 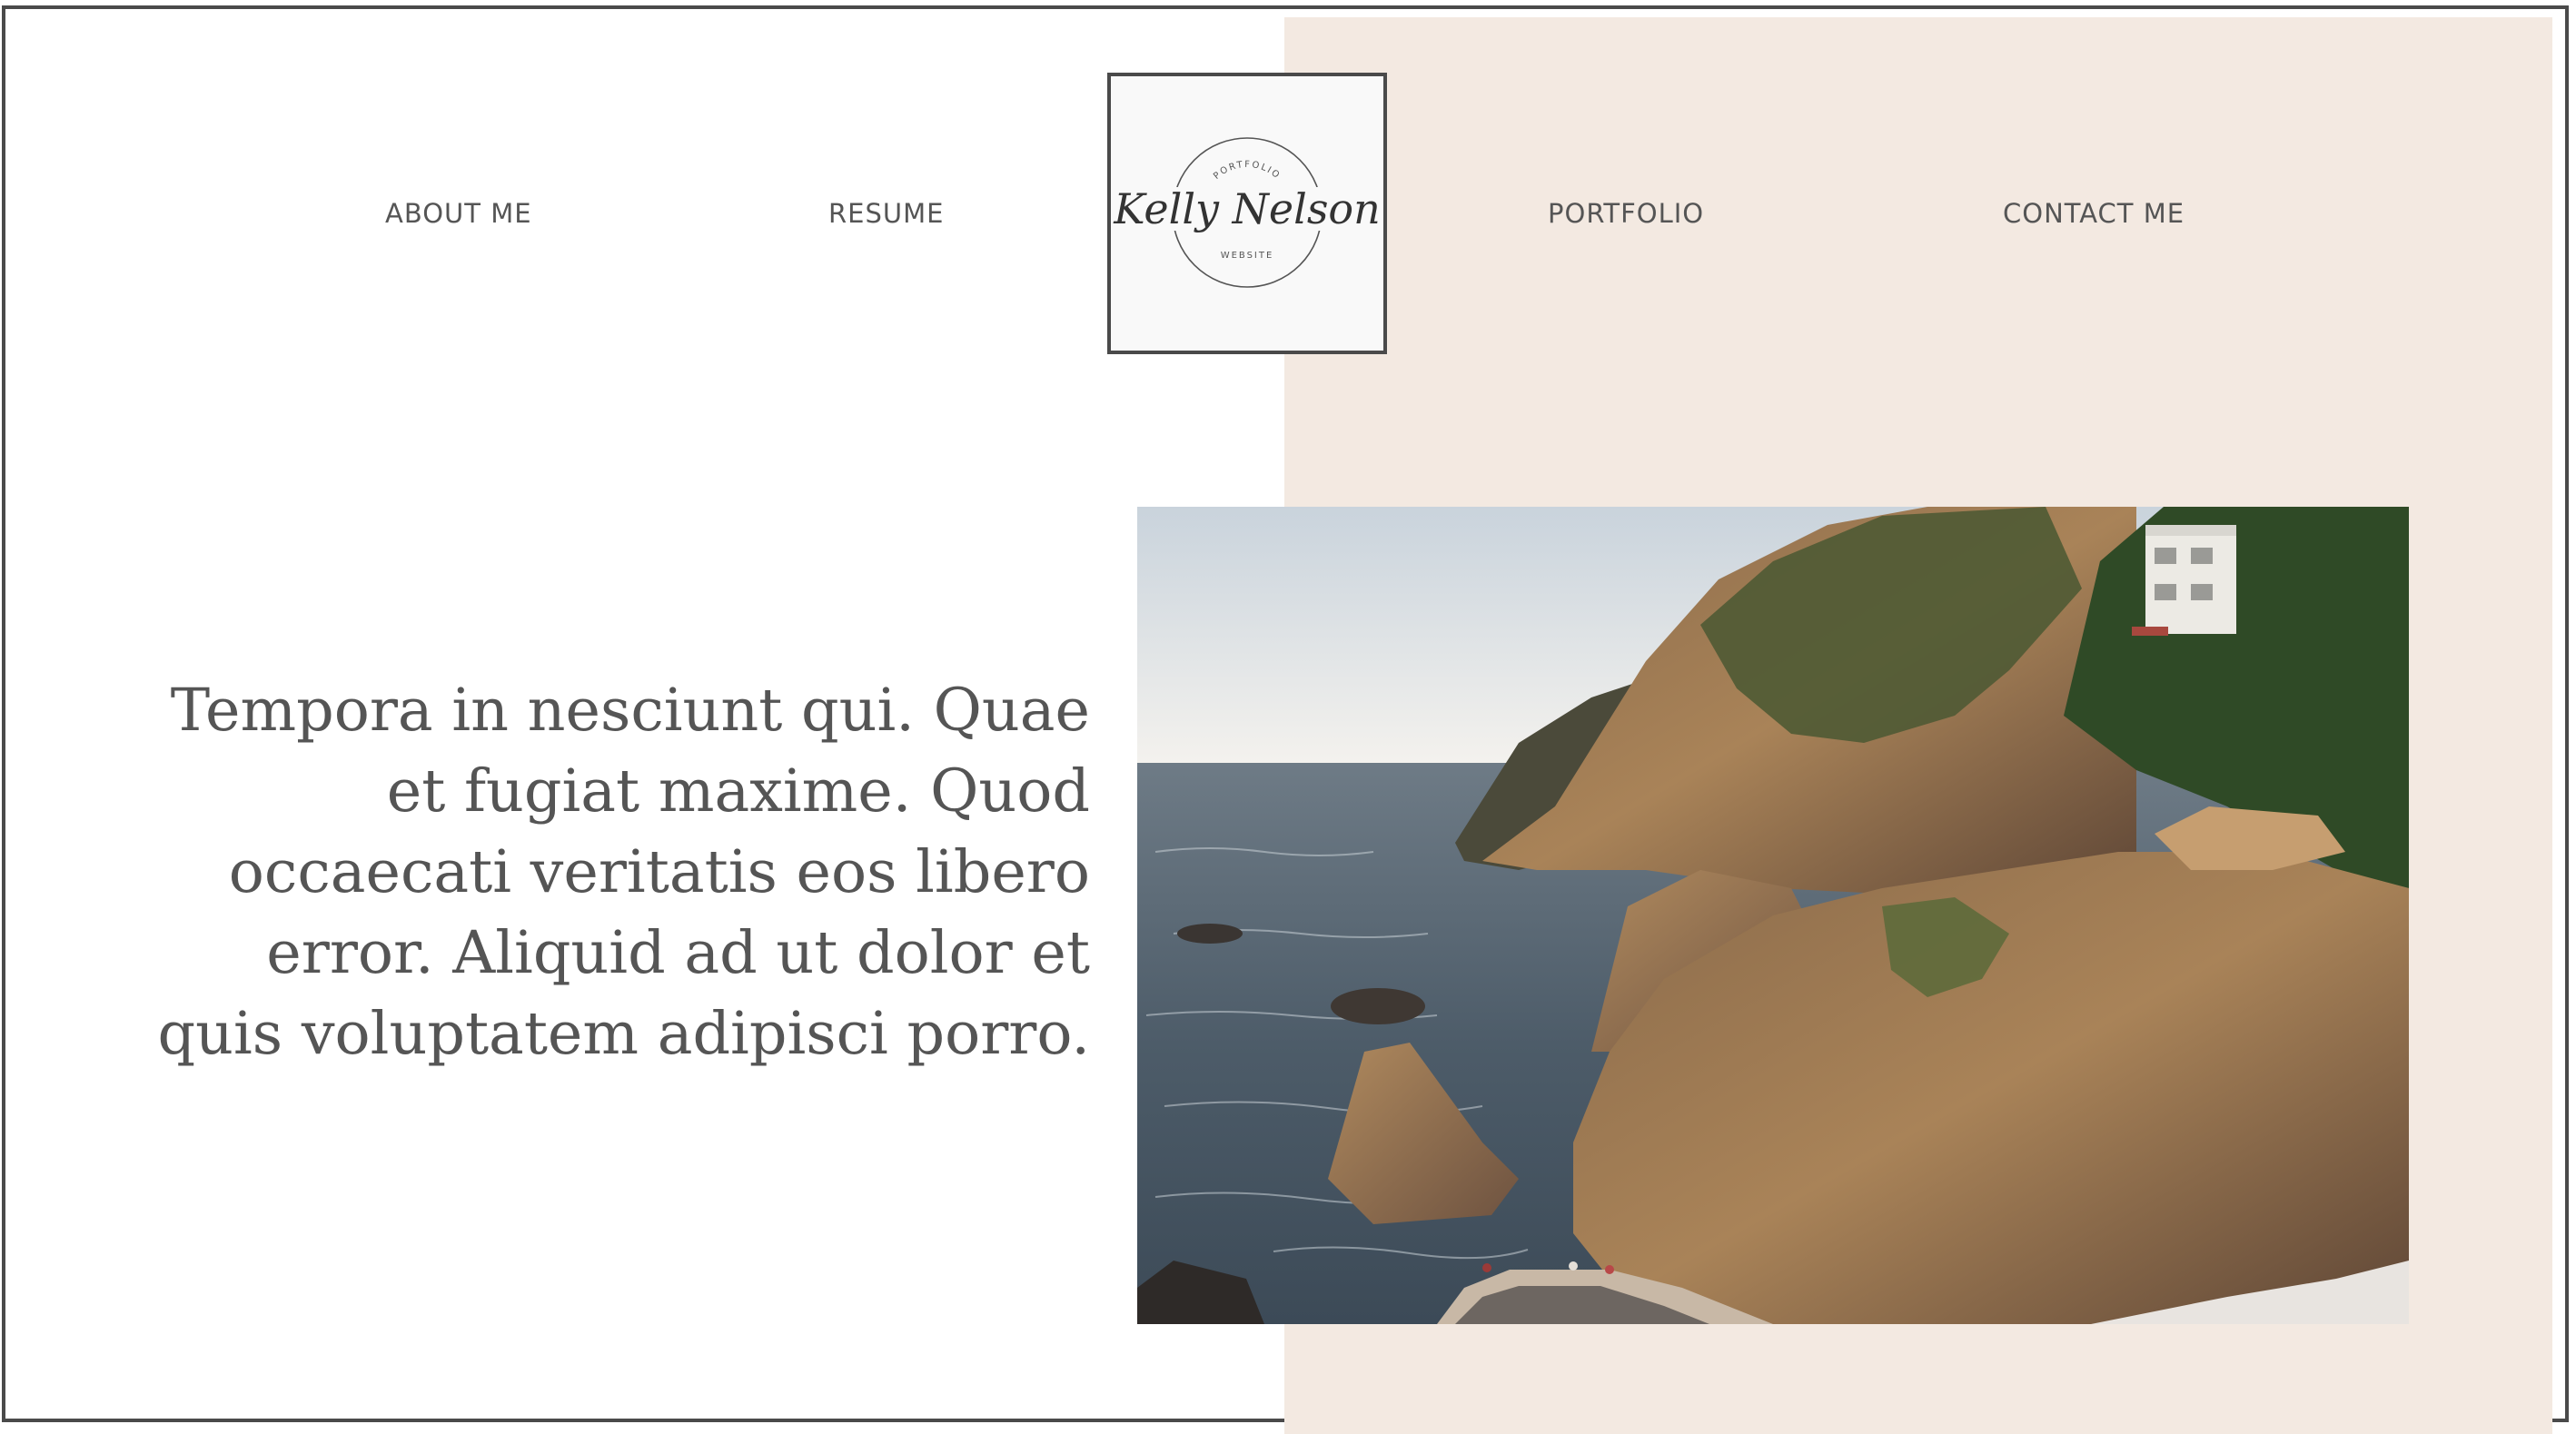 I want to click on nav-link-about-me: ABOUT ME, so click(x=458, y=213).